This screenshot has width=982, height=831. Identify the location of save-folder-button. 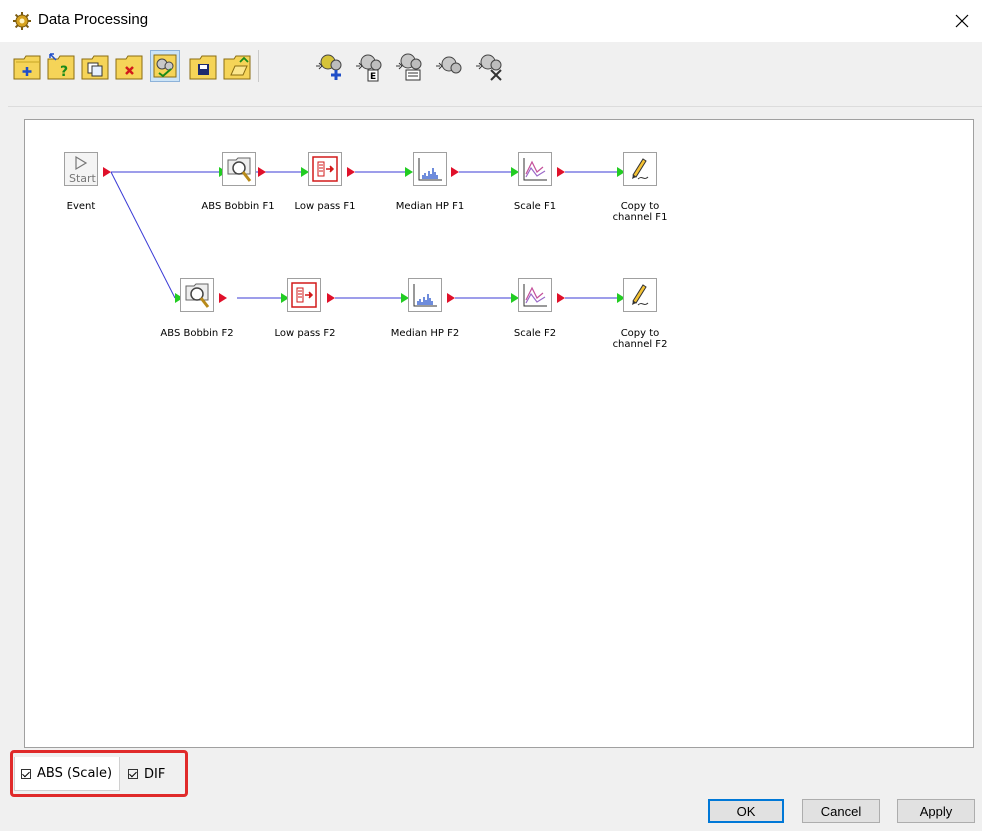
(203, 66).